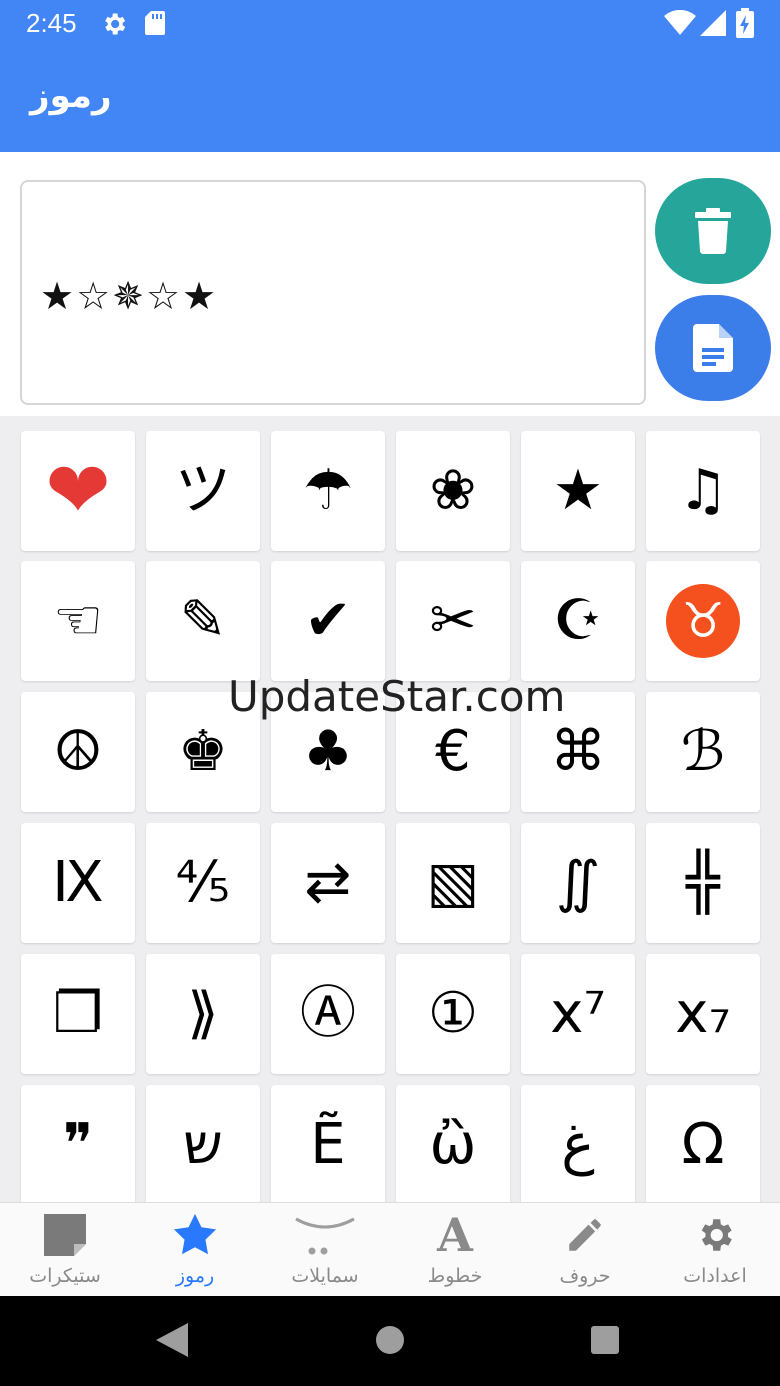 The image size is (780, 1386). Describe the element at coordinates (155, 23) in the screenshot. I see `sd-card-icon` at that location.